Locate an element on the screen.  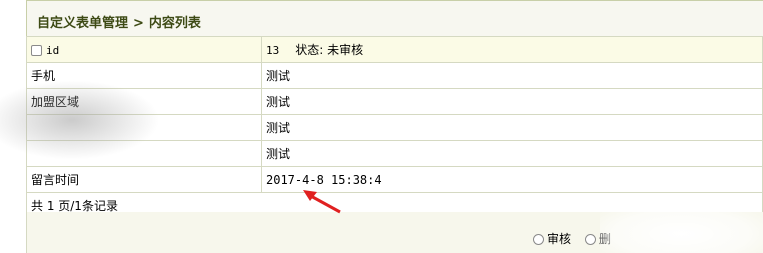
time-label: 留言时间 is located at coordinates (144, 179).